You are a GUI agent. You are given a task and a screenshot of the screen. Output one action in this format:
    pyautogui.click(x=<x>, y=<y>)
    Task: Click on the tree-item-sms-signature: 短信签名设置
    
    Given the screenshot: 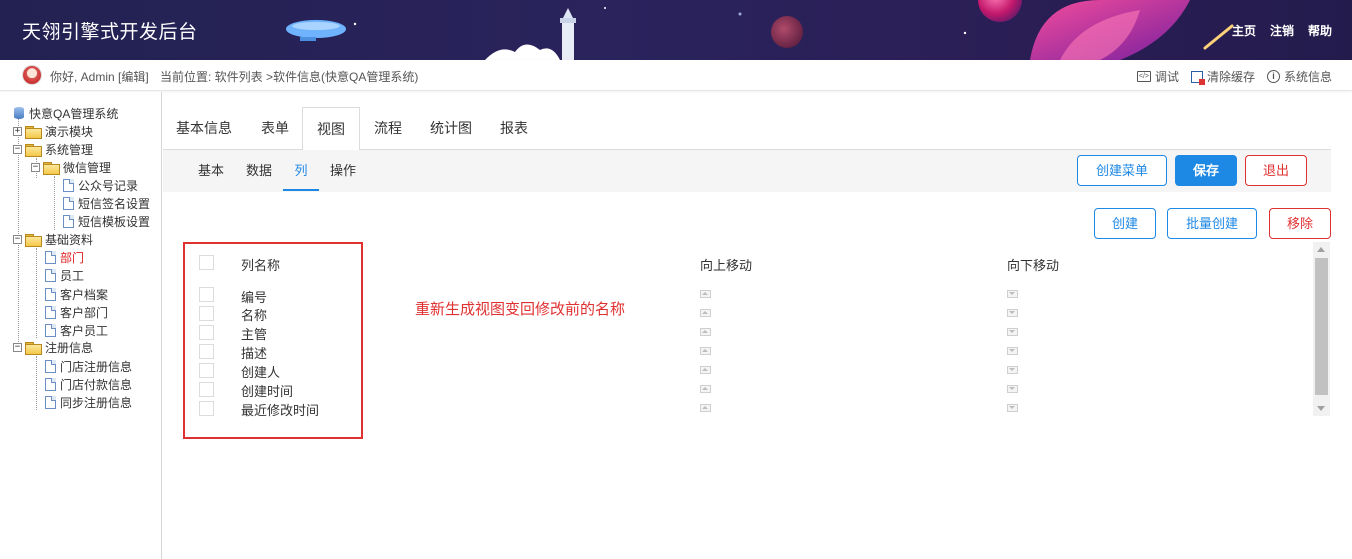 What is the action you would take?
    pyautogui.click(x=106, y=203)
    